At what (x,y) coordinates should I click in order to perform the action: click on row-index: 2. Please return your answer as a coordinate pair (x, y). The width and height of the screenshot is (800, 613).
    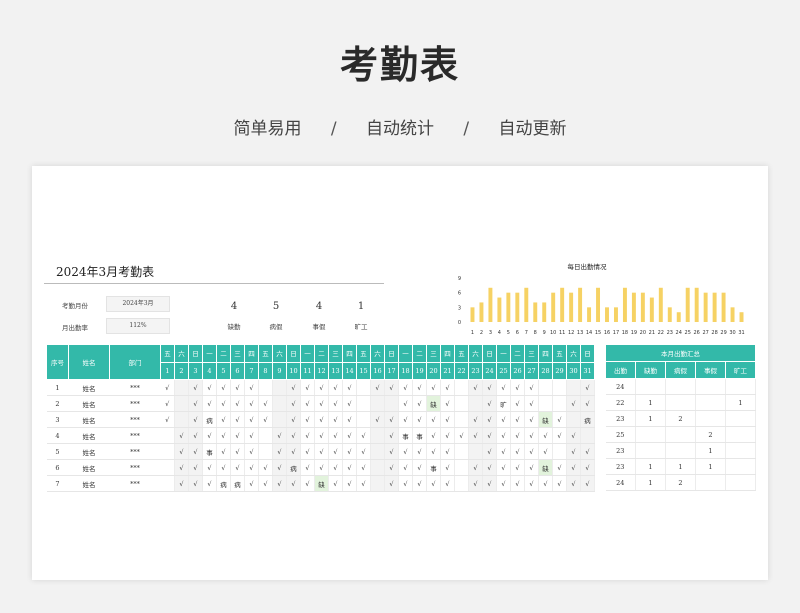
    Looking at the image, I should click on (57, 403).